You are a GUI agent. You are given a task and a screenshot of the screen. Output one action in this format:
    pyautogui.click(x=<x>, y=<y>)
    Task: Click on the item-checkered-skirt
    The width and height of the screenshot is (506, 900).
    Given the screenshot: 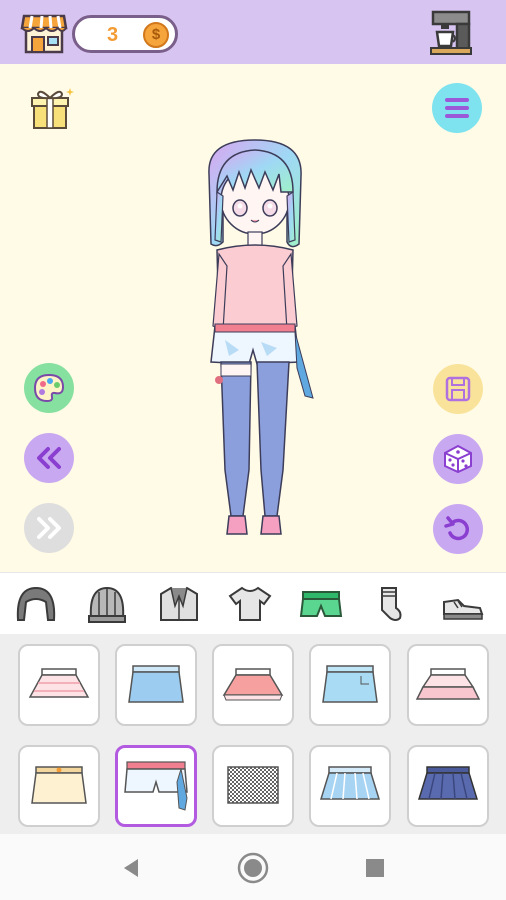 What is the action you would take?
    pyautogui.click(x=253, y=786)
    